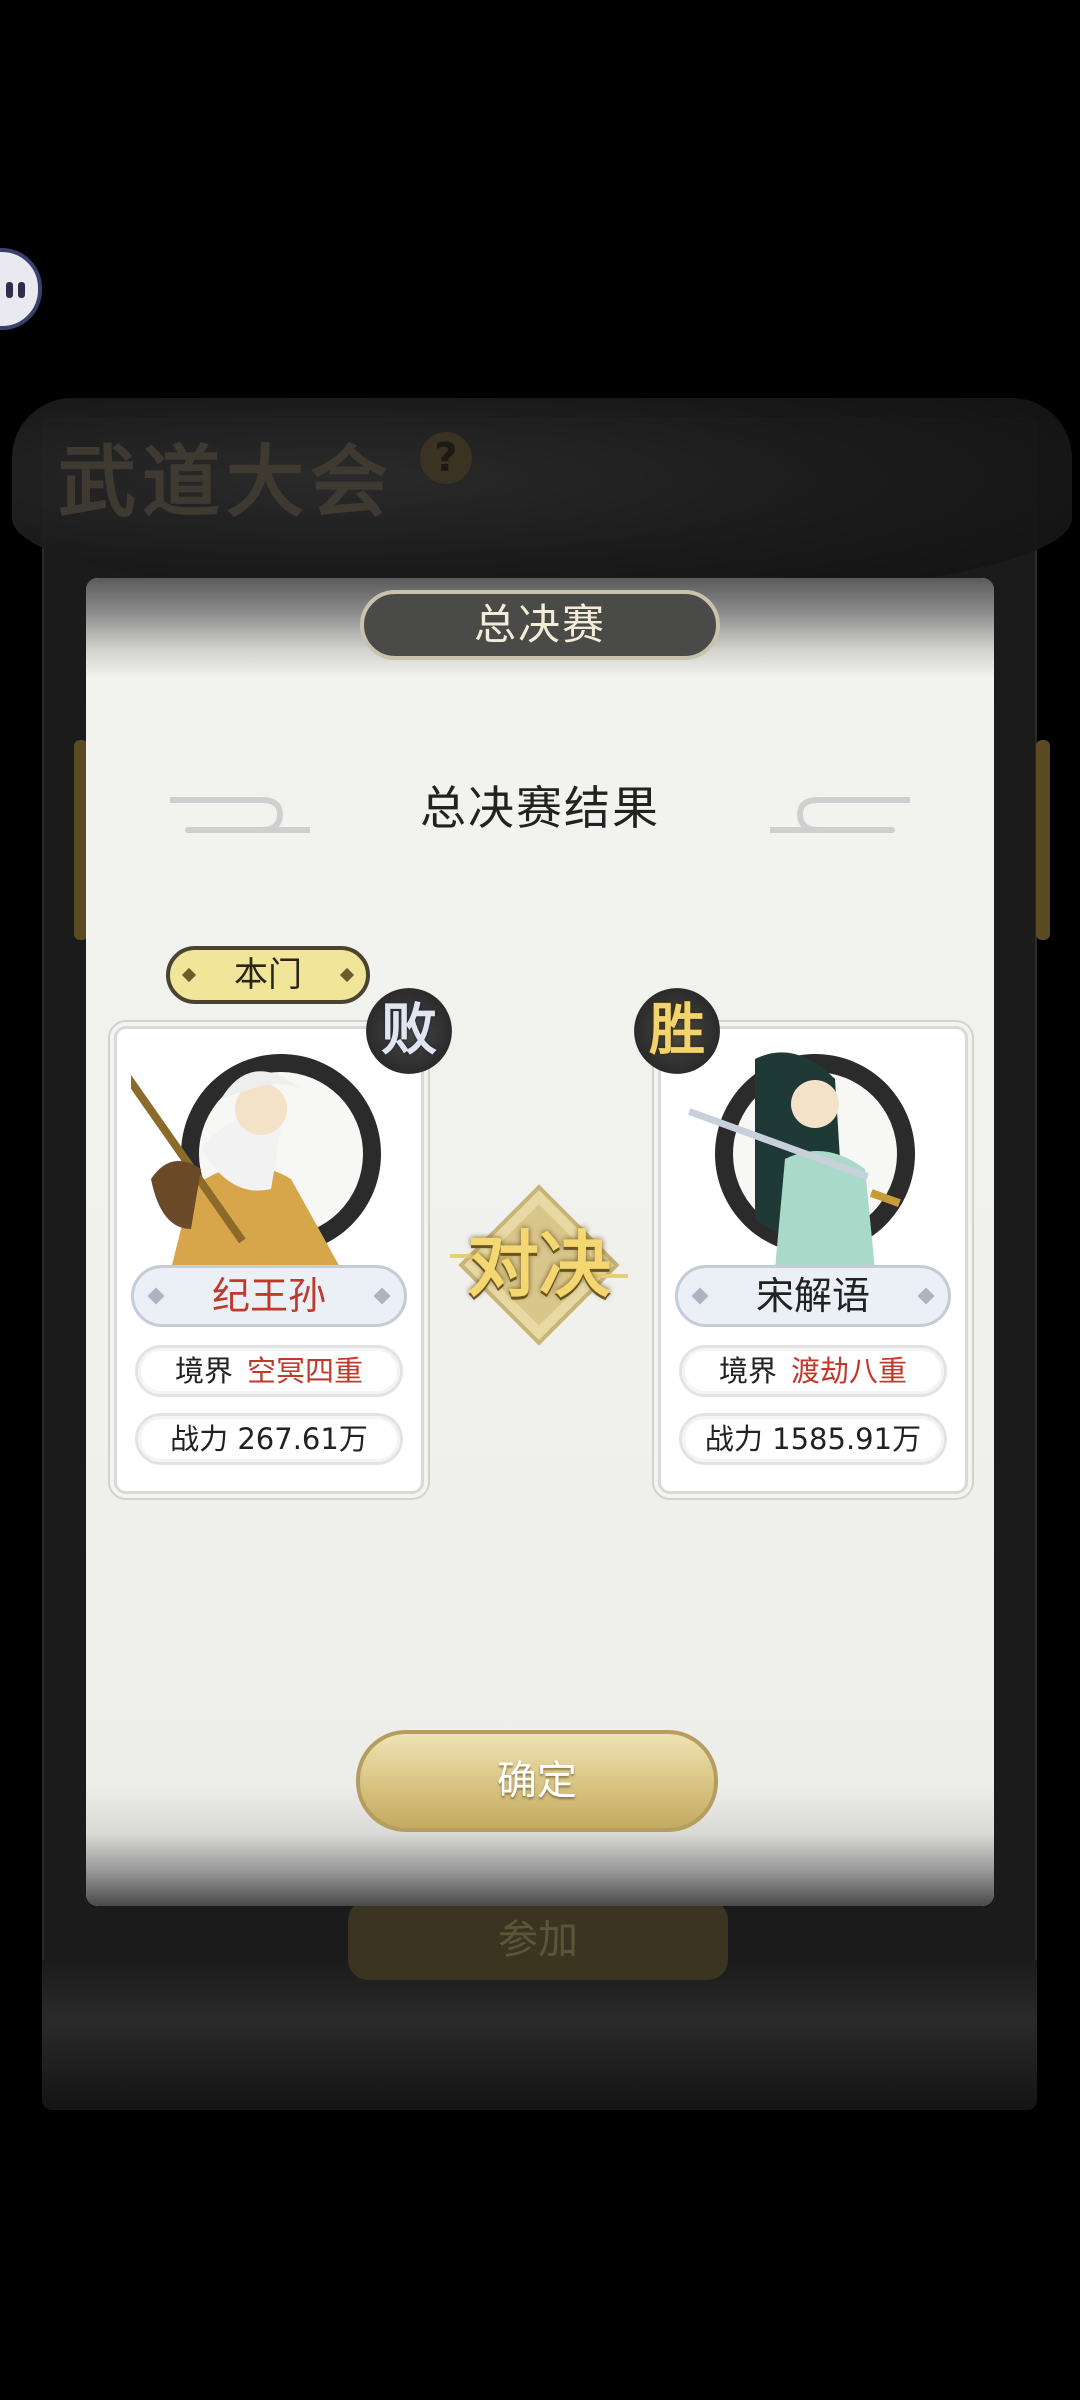  I want to click on versus-emblem: 对决, so click(539, 1265).